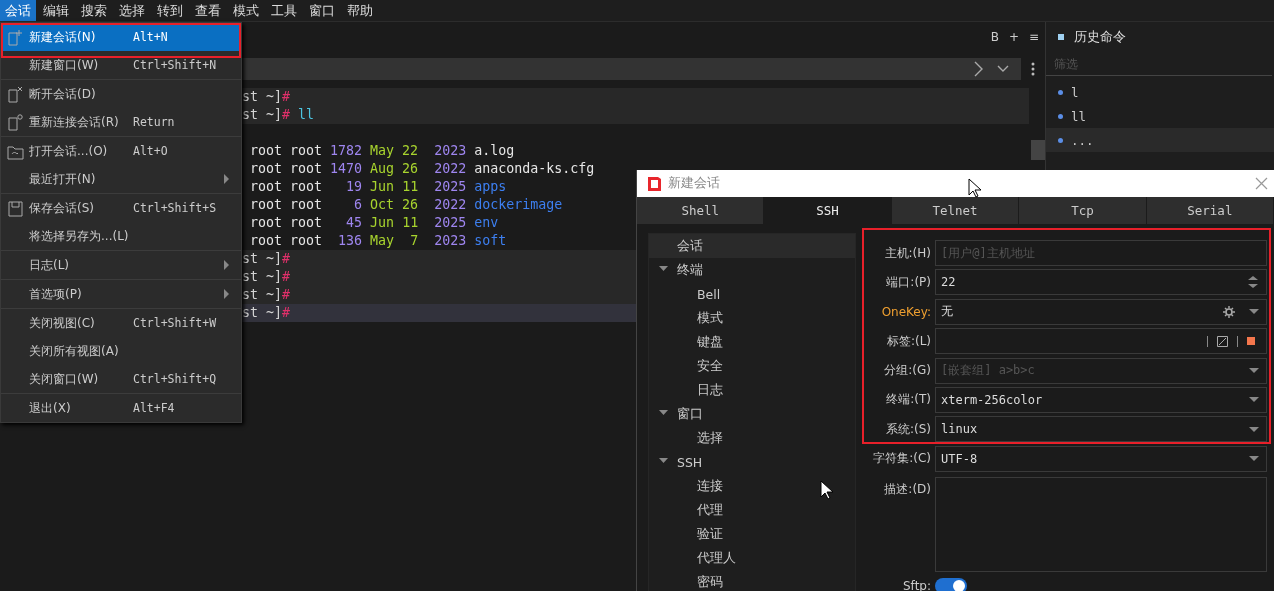 The width and height of the screenshot is (1274, 591). I want to click on toggle-switch, so click(951, 584).